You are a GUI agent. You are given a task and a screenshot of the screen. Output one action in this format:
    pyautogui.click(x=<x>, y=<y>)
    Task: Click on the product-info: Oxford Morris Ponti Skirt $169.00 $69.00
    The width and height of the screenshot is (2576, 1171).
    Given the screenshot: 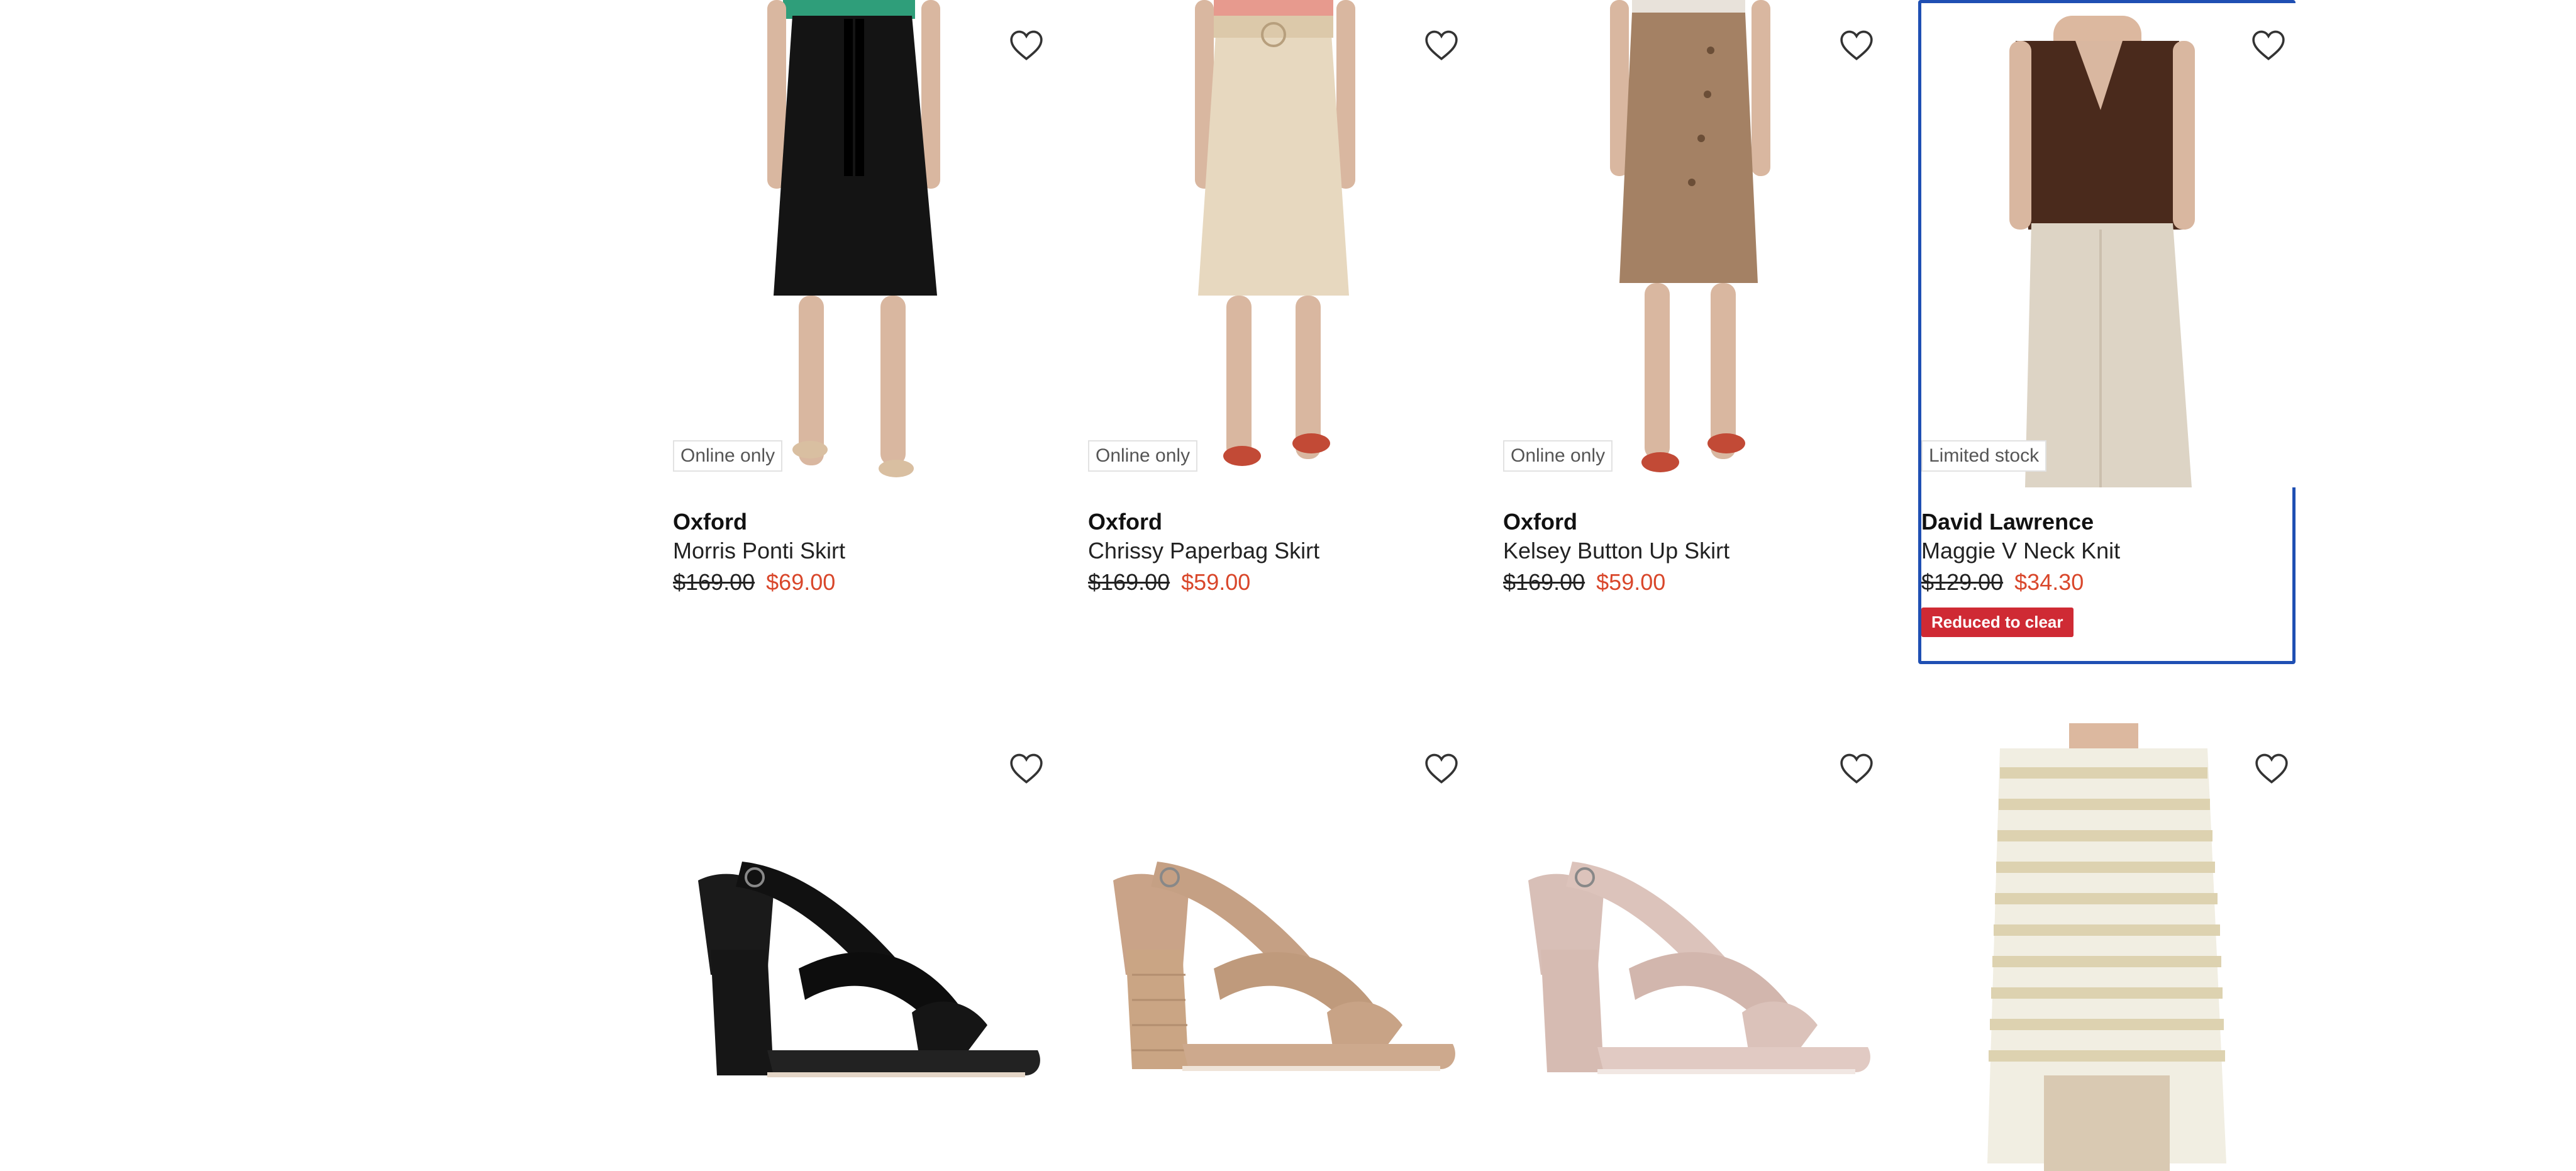 What is the action you would take?
    pyautogui.click(x=861, y=553)
    